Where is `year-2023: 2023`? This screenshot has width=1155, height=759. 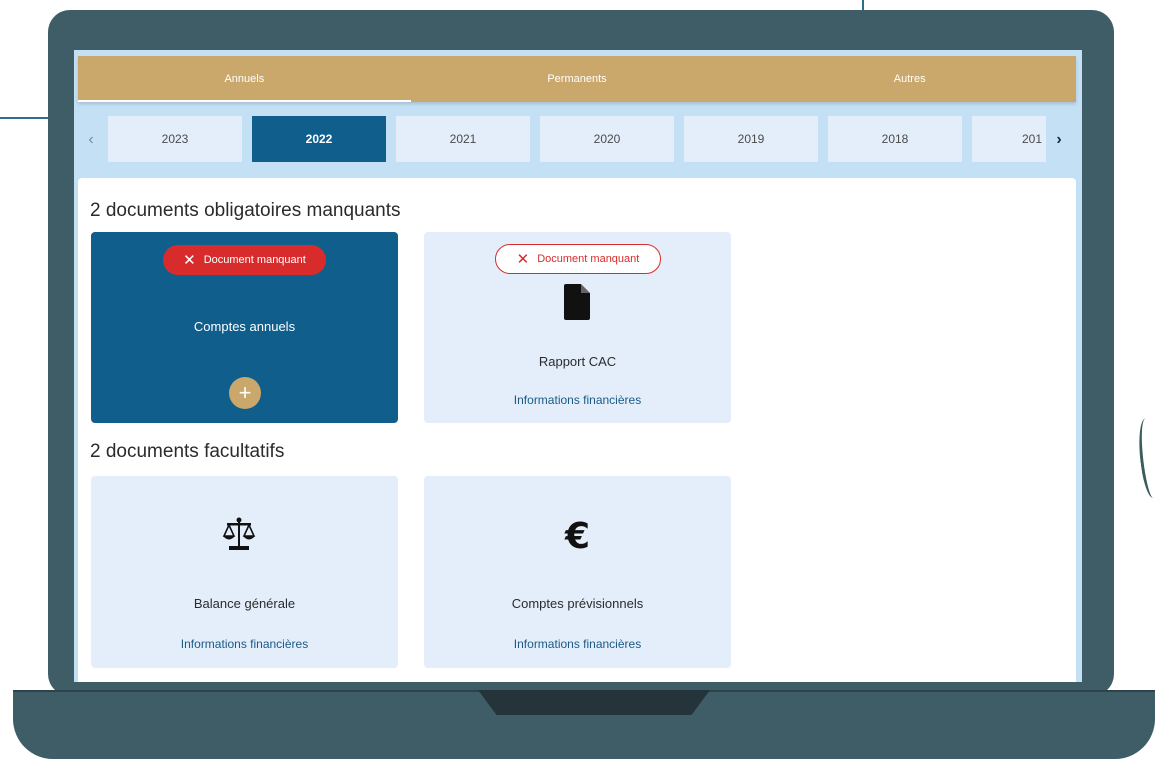
year-2023: 2023 is located at coordinates (175, 139).